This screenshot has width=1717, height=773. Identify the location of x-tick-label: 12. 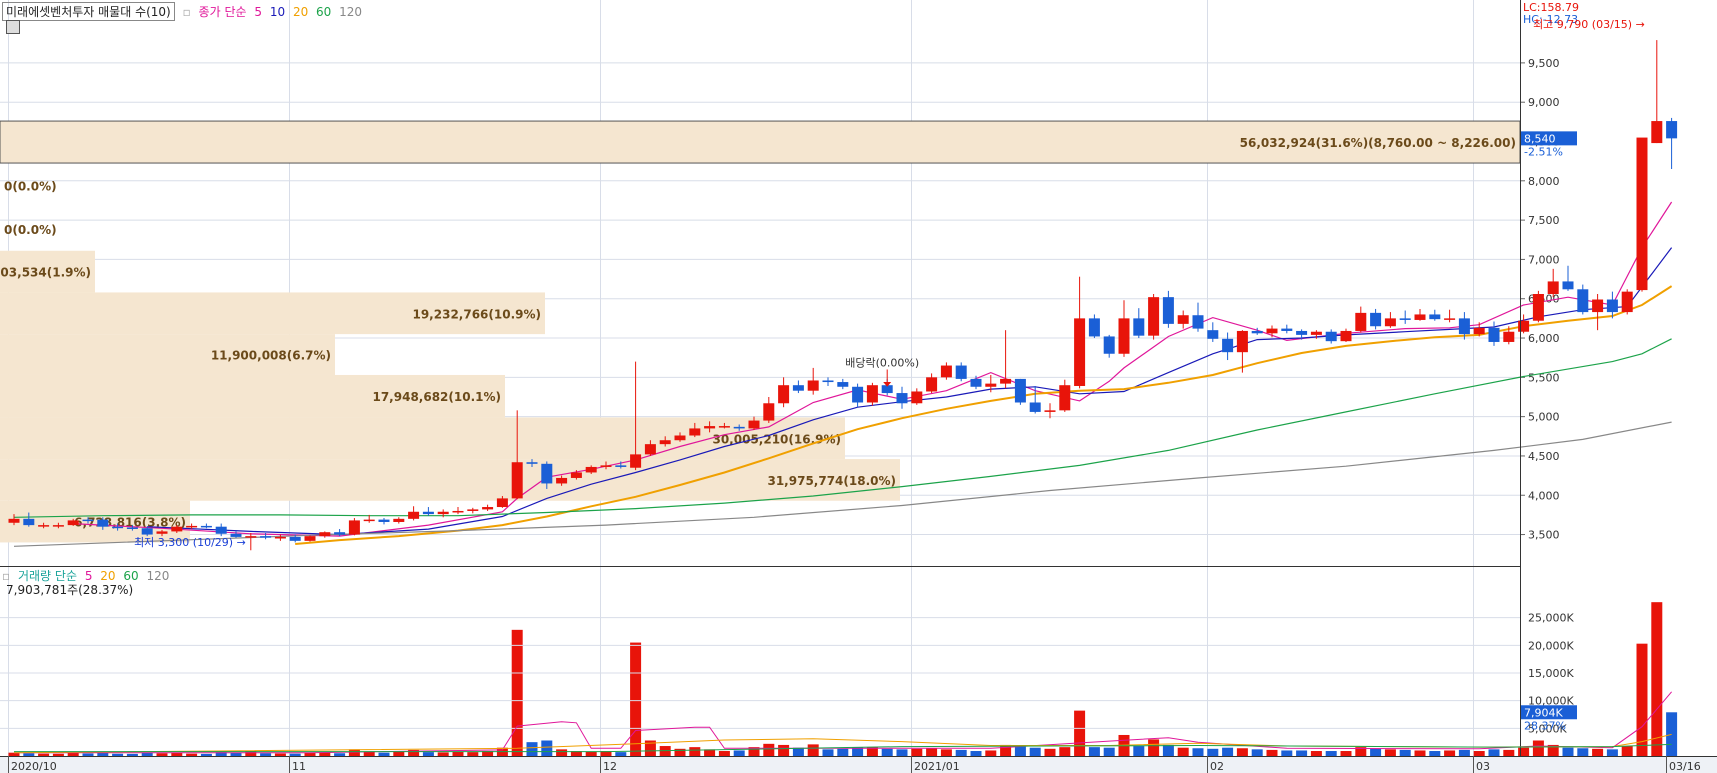
(610, 766).